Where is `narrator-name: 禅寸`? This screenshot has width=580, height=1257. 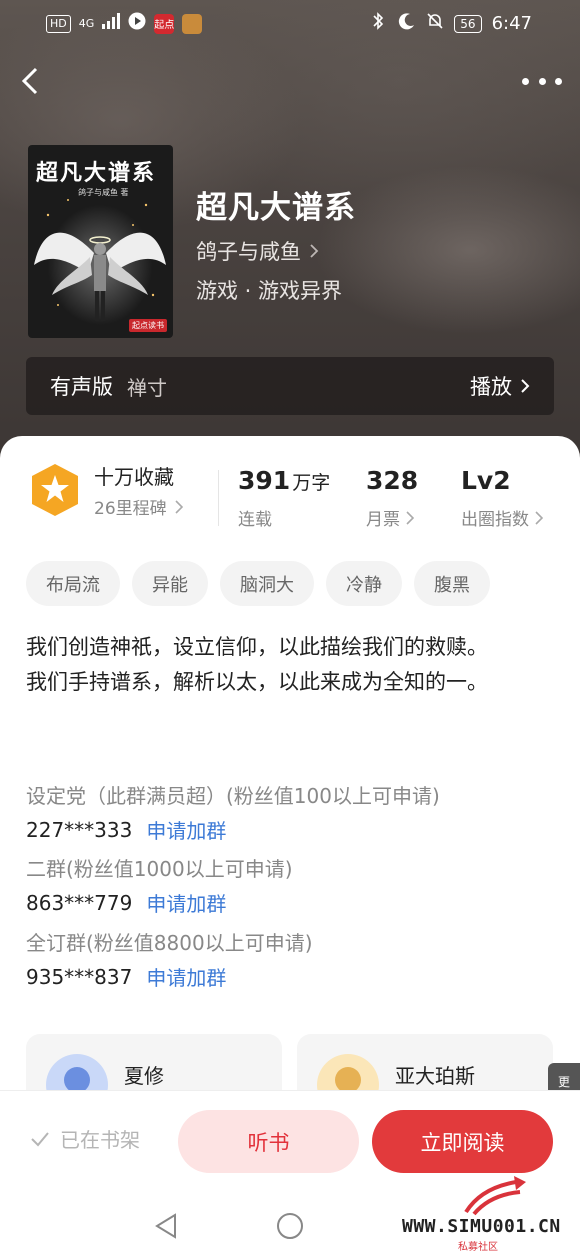
narrator-name: 禅寸 is located at coordinates (147, 387).